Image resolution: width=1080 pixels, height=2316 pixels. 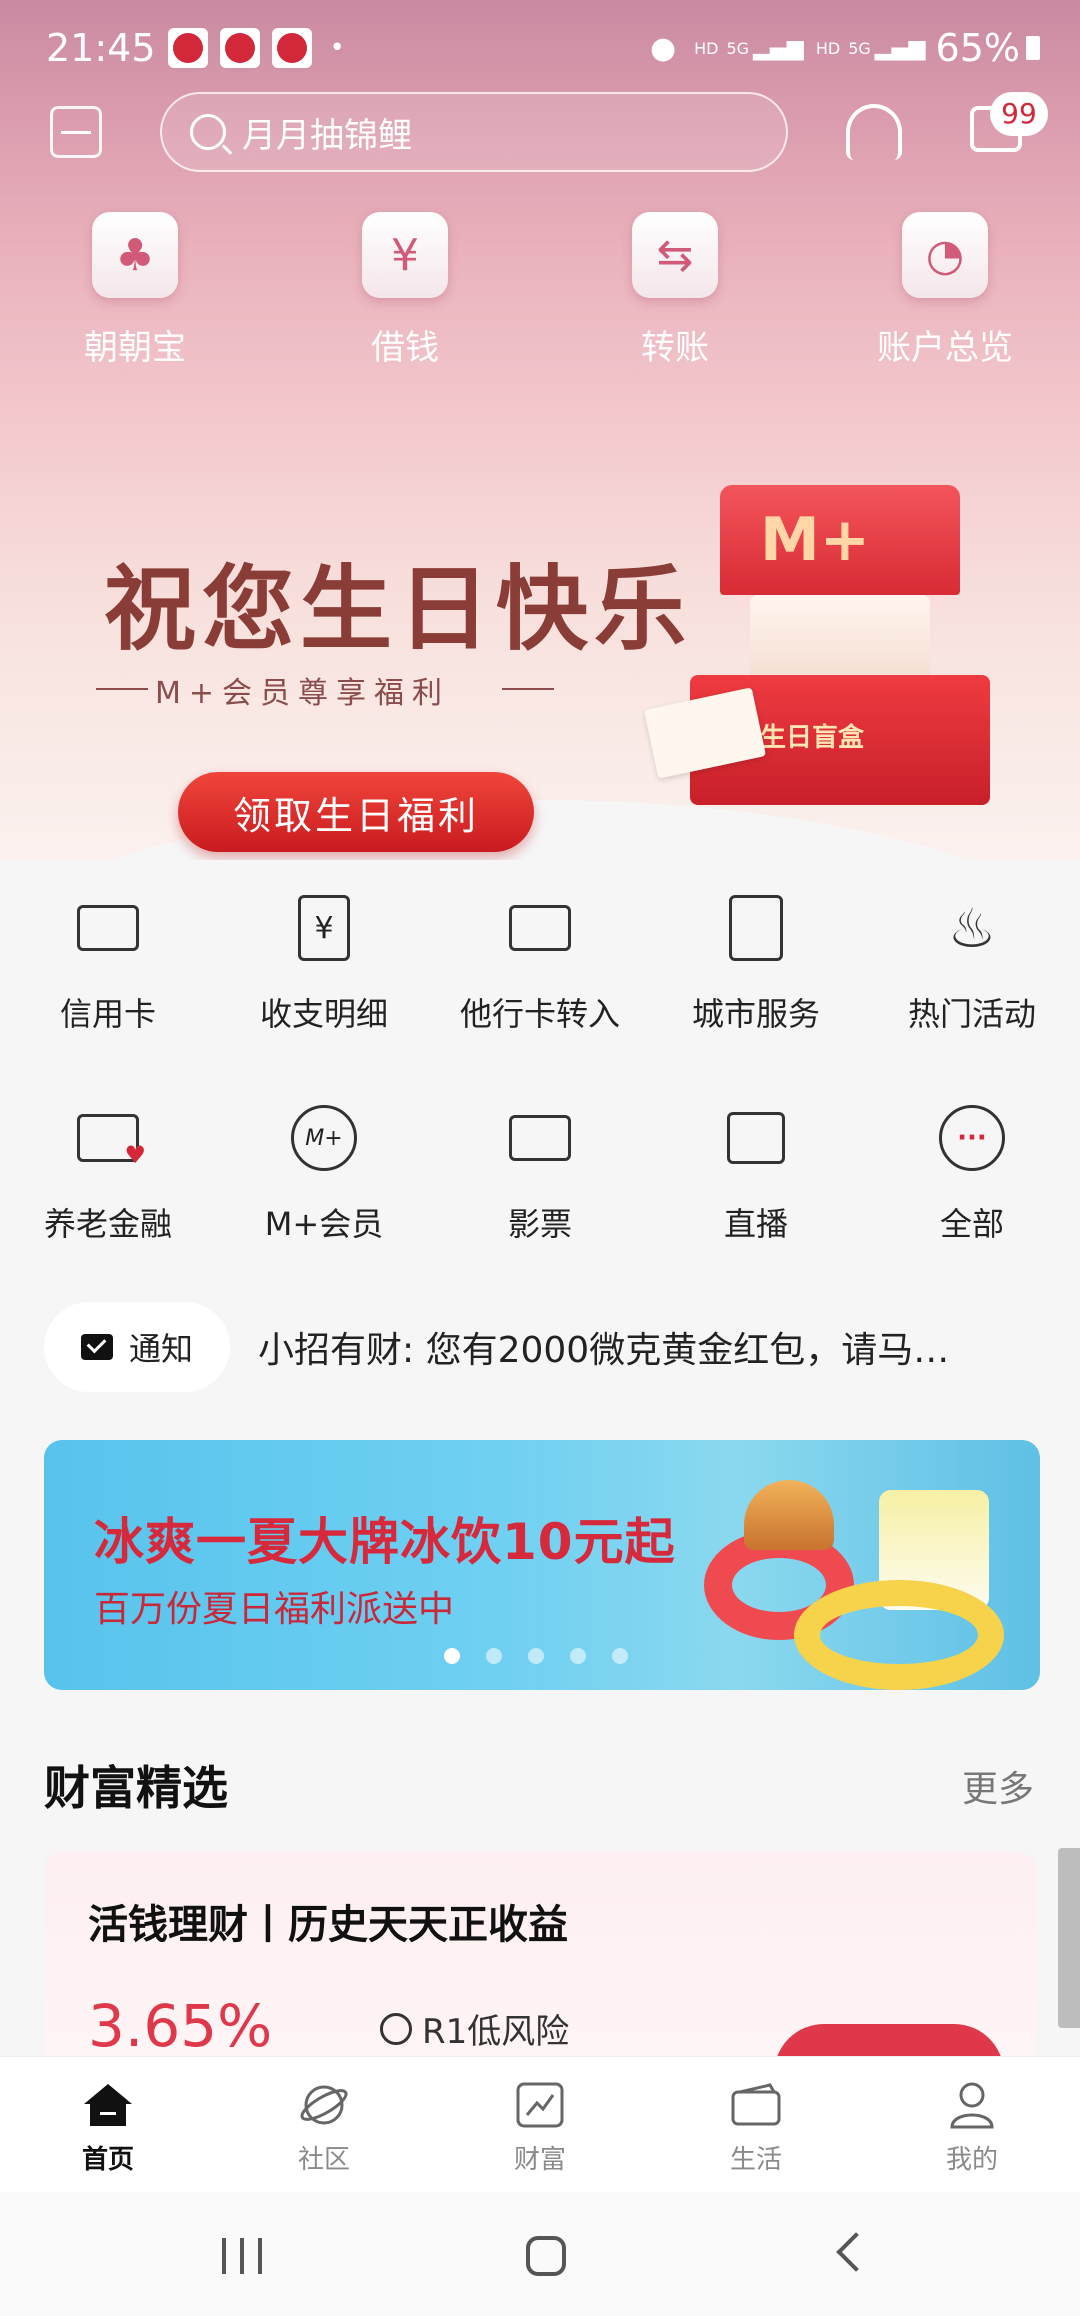 What do you see at coordinates (385, 1542) in the screenshot?
I see `promo-title: 冰爽一夏大牌冰饮10元起` at bounding box center [385, 1542].